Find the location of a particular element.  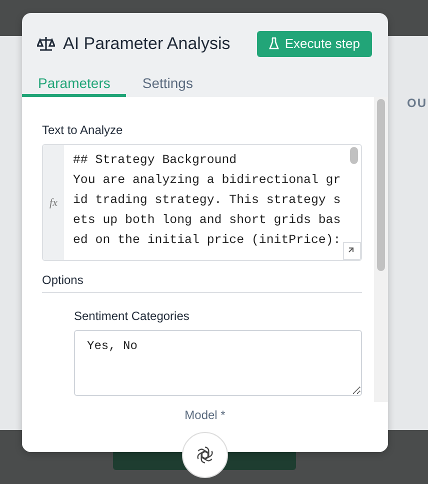

tab: Settings is located at coordinates (167, 84).